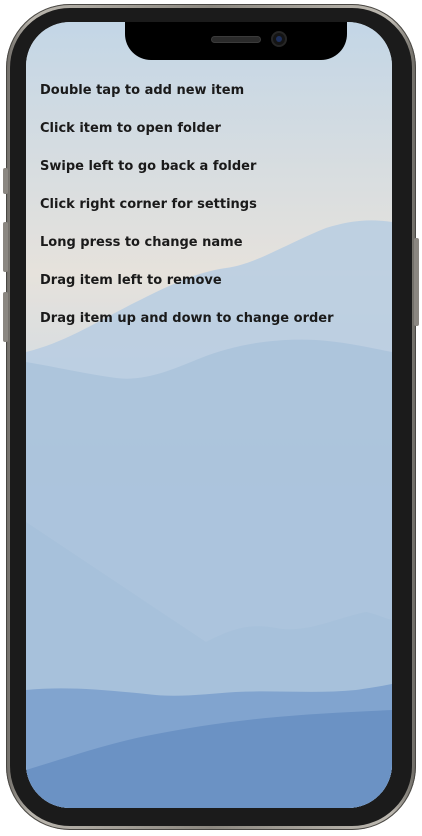  I want to click on instruction-remove-item: Drag item left to remove, so click(131, 280).